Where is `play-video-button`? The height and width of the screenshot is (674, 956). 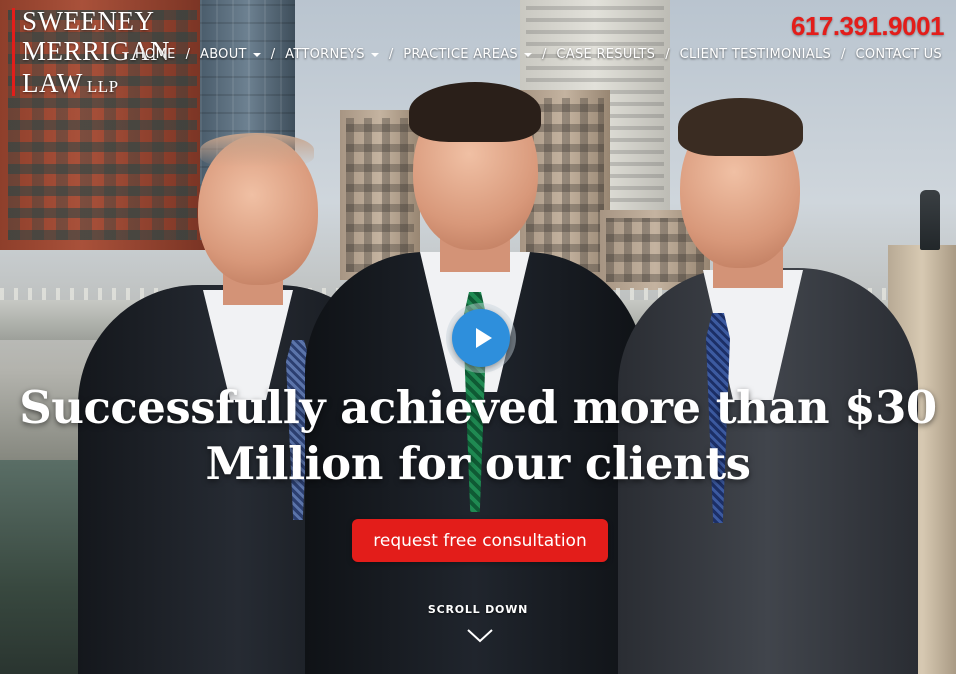 play-video-button is located at coordinates (481, 338).